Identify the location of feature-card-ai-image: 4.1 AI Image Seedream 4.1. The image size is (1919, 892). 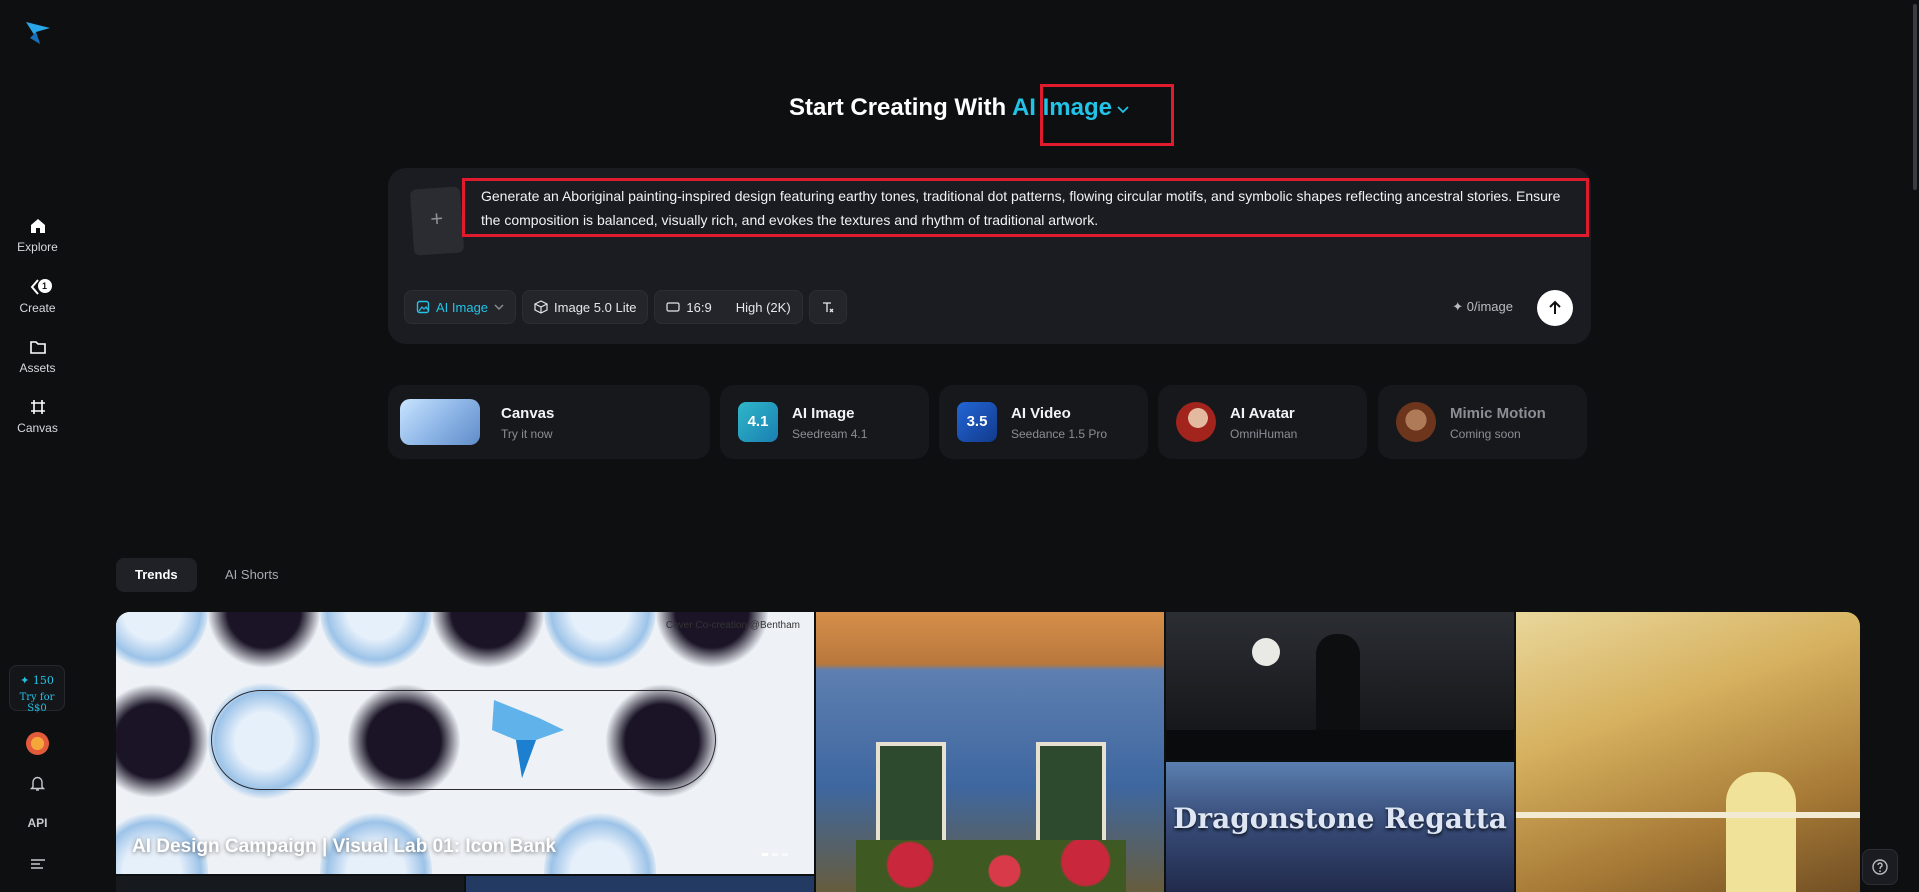
(824, 422).